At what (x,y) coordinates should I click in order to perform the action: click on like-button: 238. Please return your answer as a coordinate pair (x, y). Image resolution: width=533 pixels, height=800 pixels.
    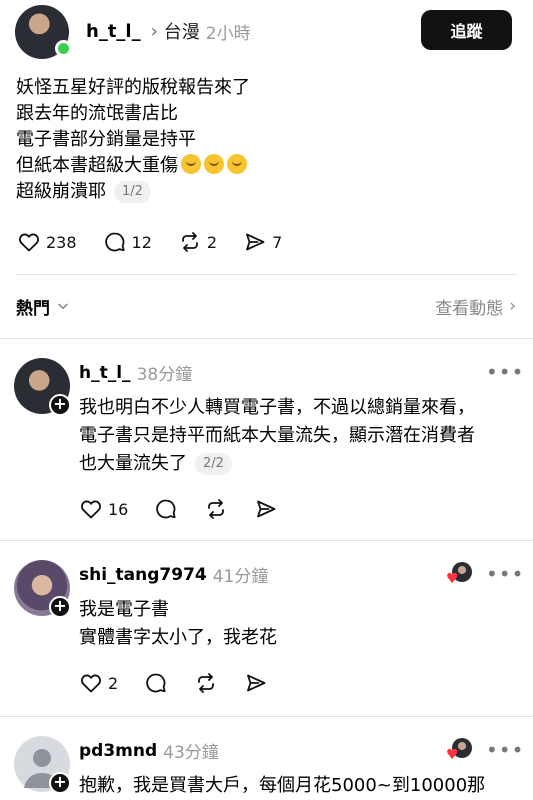
    Looking at the image, I should click on (47, 242).